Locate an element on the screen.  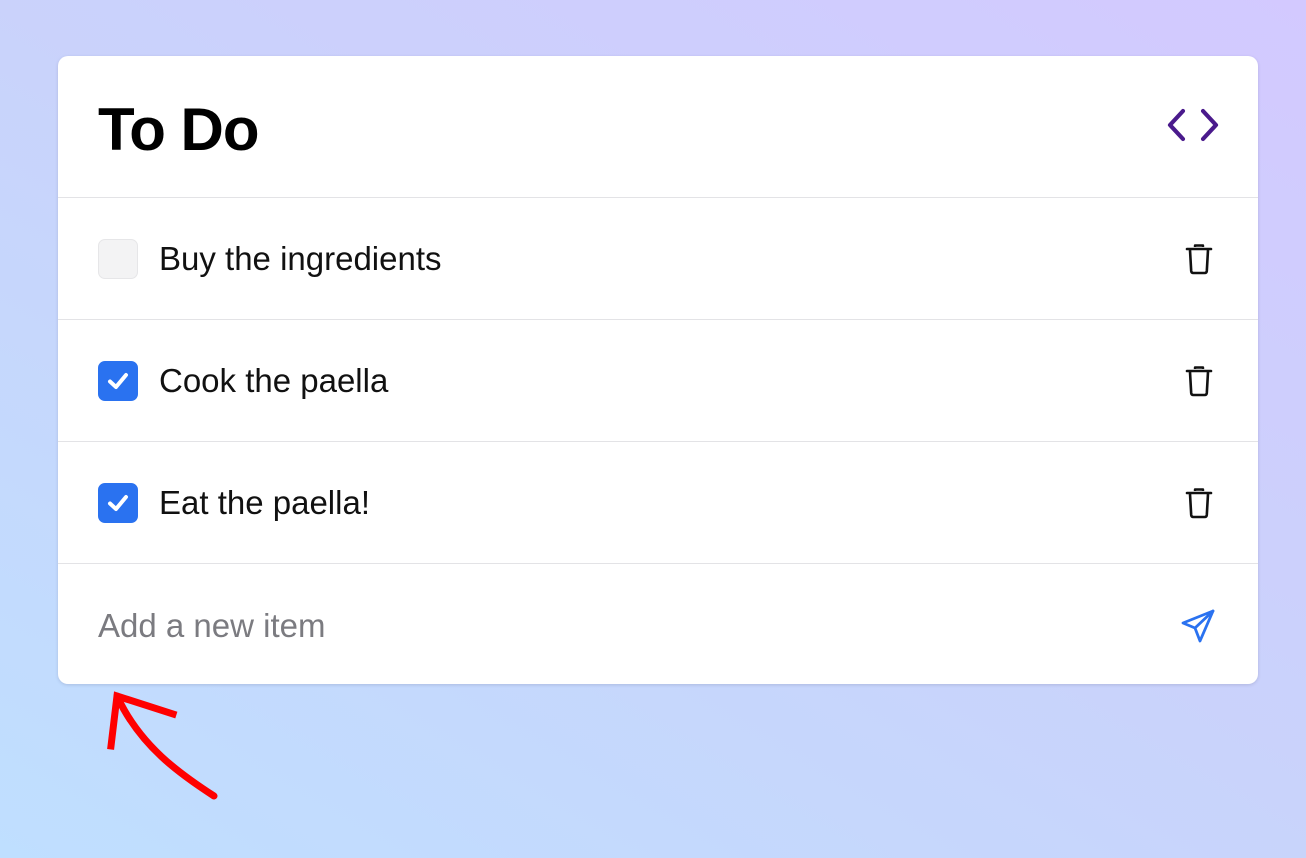
todo-item: Eat the paella! is located at coordinates (658, 503).